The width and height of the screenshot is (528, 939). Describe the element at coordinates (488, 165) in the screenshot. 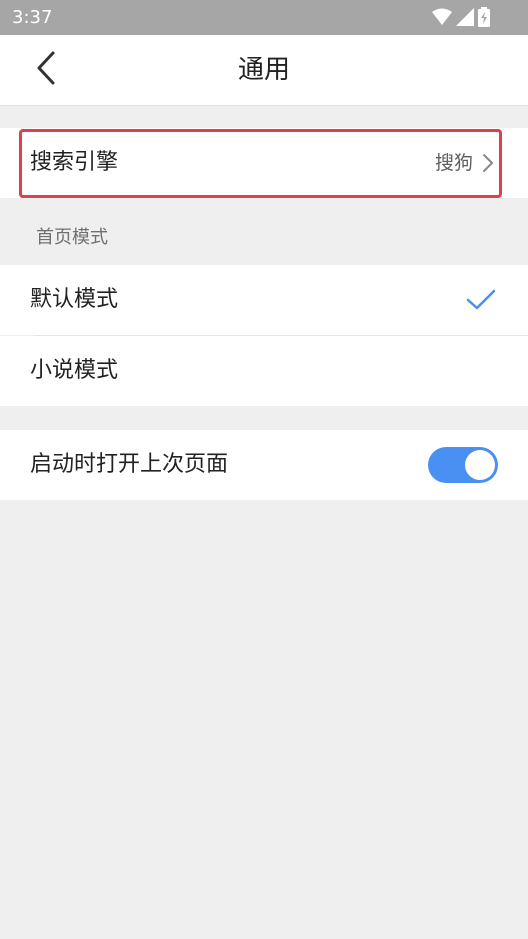

I see `chevron-right-icon` at that location.